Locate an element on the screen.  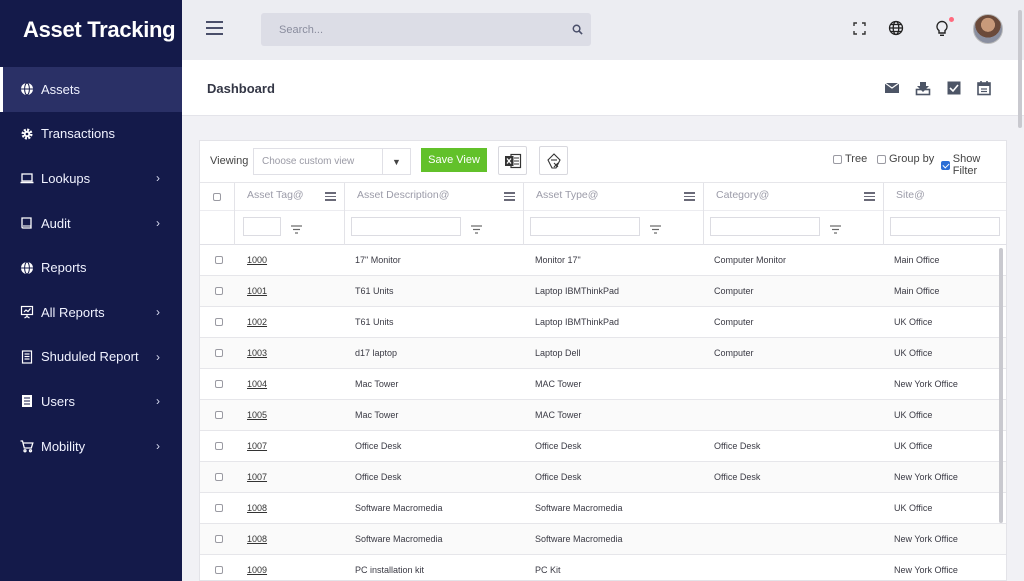
download-icon is located at coordinates (923, 88).